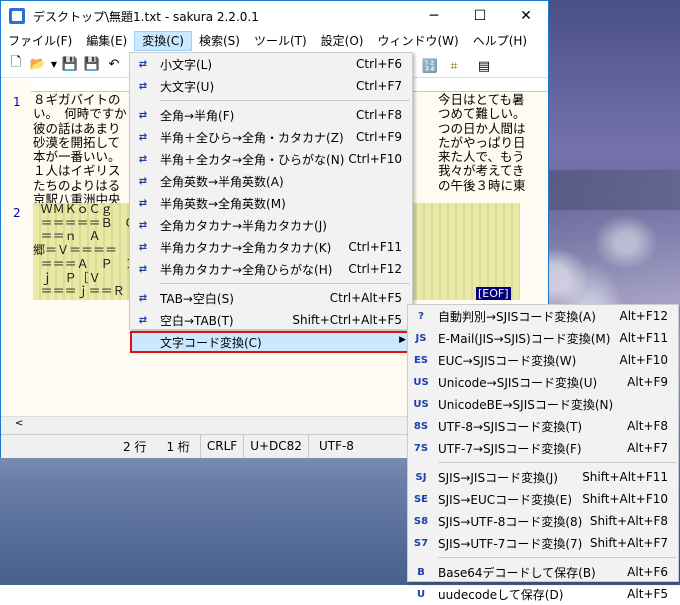 The height and width of the screenshot is (605, 680). Describe the element at coordinates (114, 64) in the screenshot. I see `undo-icon: ↶` at that location.